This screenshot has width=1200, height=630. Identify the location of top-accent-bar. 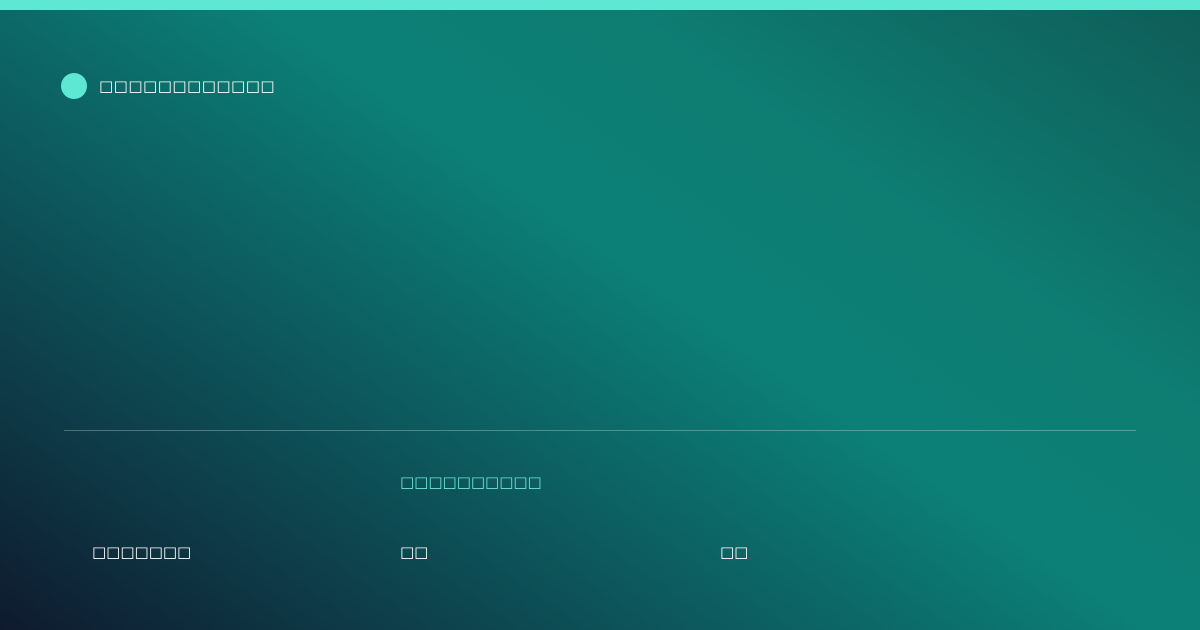
(600, 5).